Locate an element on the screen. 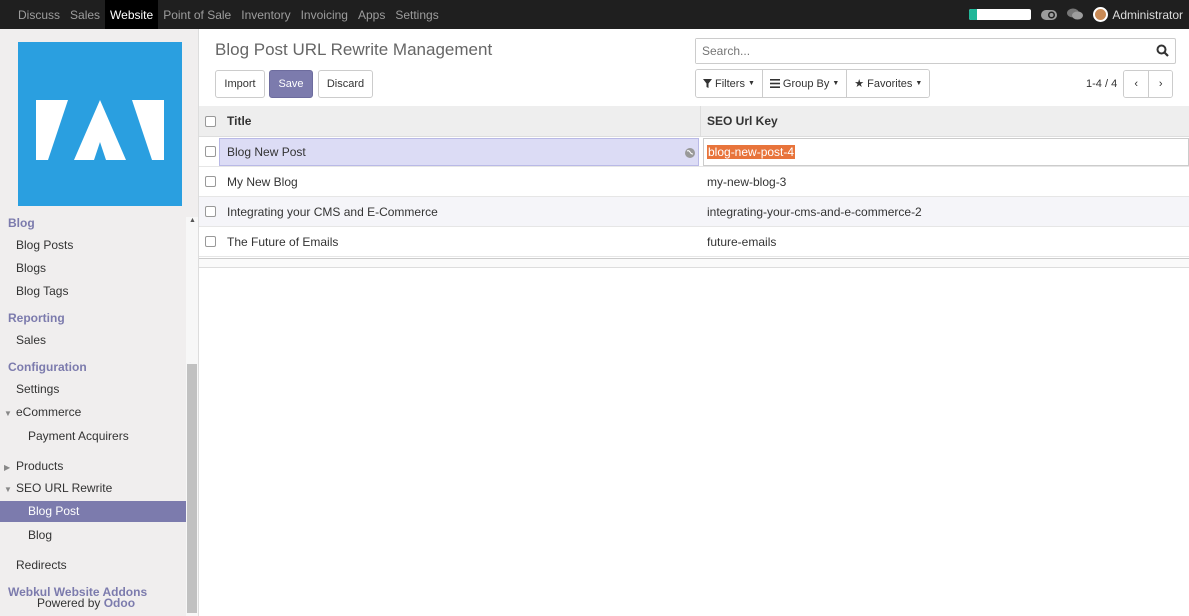 The image size is (1189, 616). user-menu: Administrator is located at coordinates (1138, 14).